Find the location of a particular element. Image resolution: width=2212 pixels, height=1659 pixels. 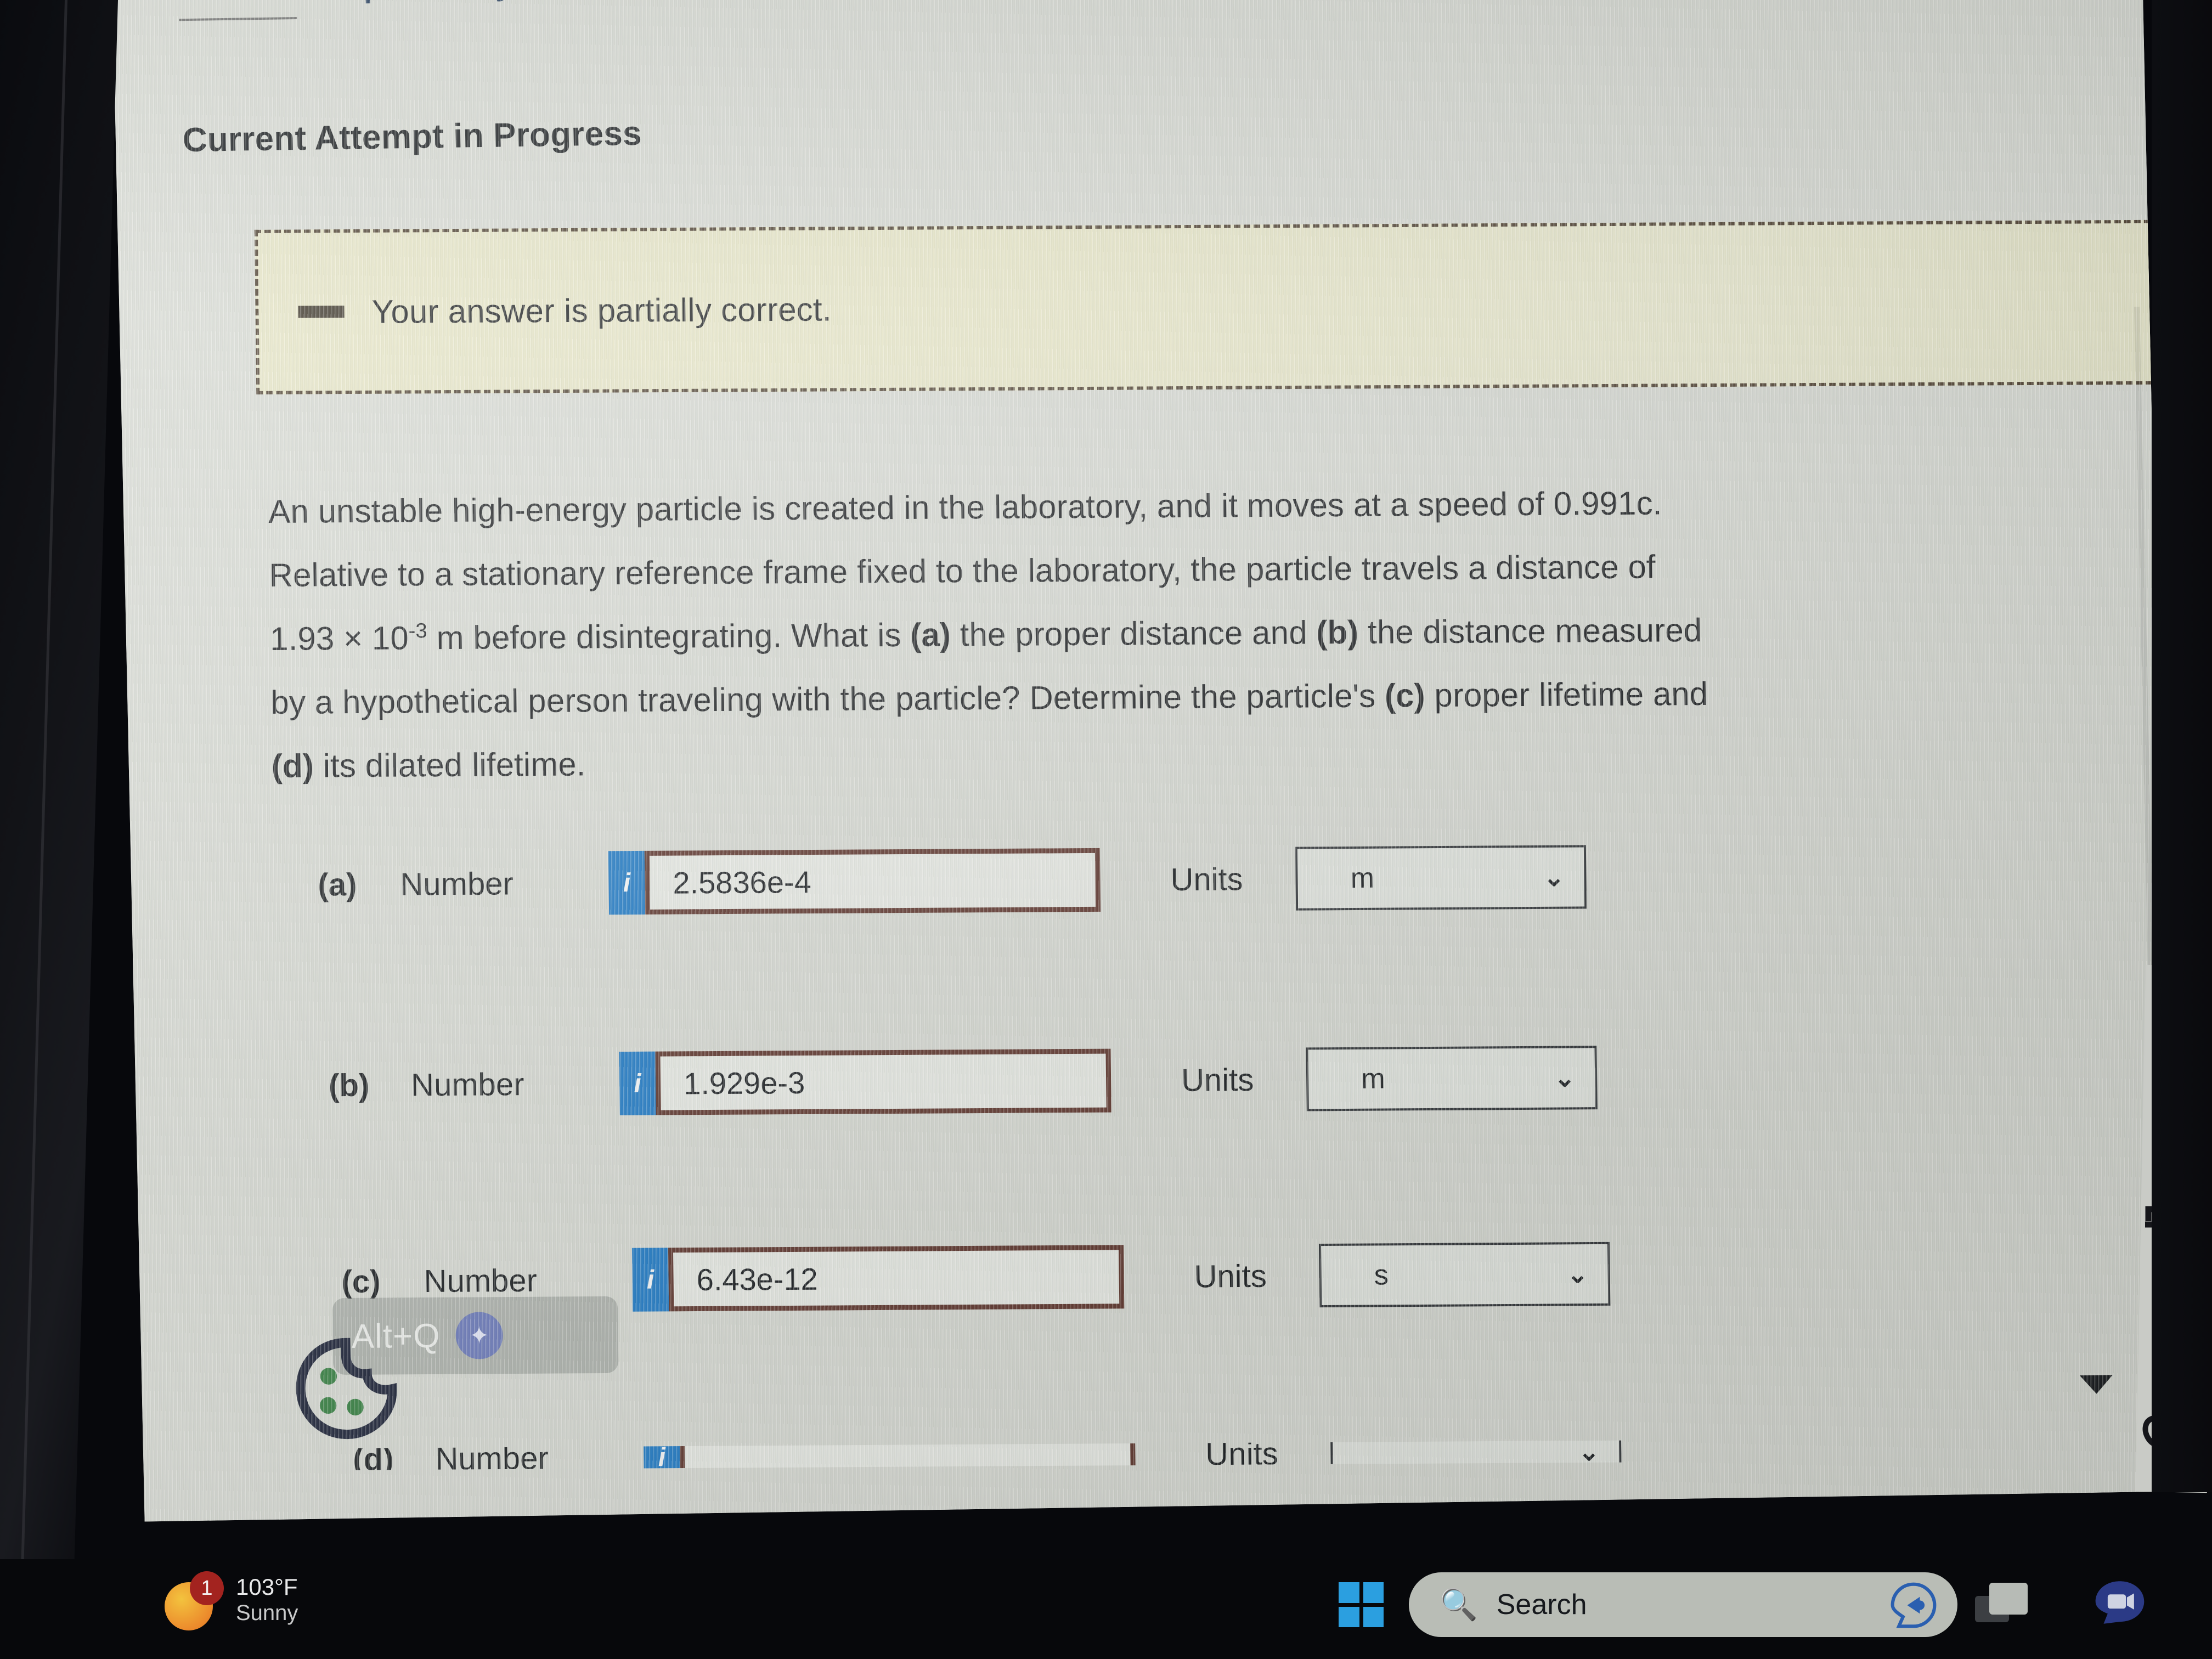

answer-row-b: (b) Number i 1.929e-3 Units m ⌄ is located at coordinates (963, 1081).